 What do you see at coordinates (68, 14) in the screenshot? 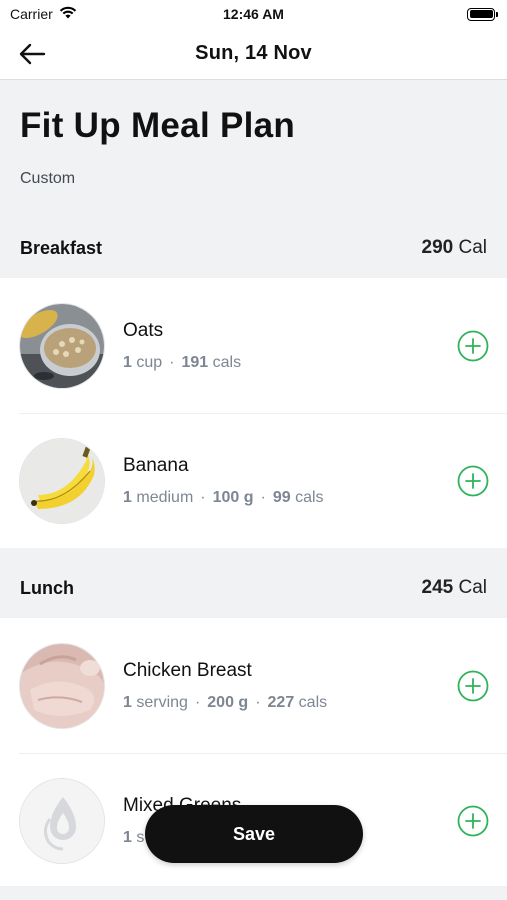
I see `wifi-icon` at bounding box center [68, 14].